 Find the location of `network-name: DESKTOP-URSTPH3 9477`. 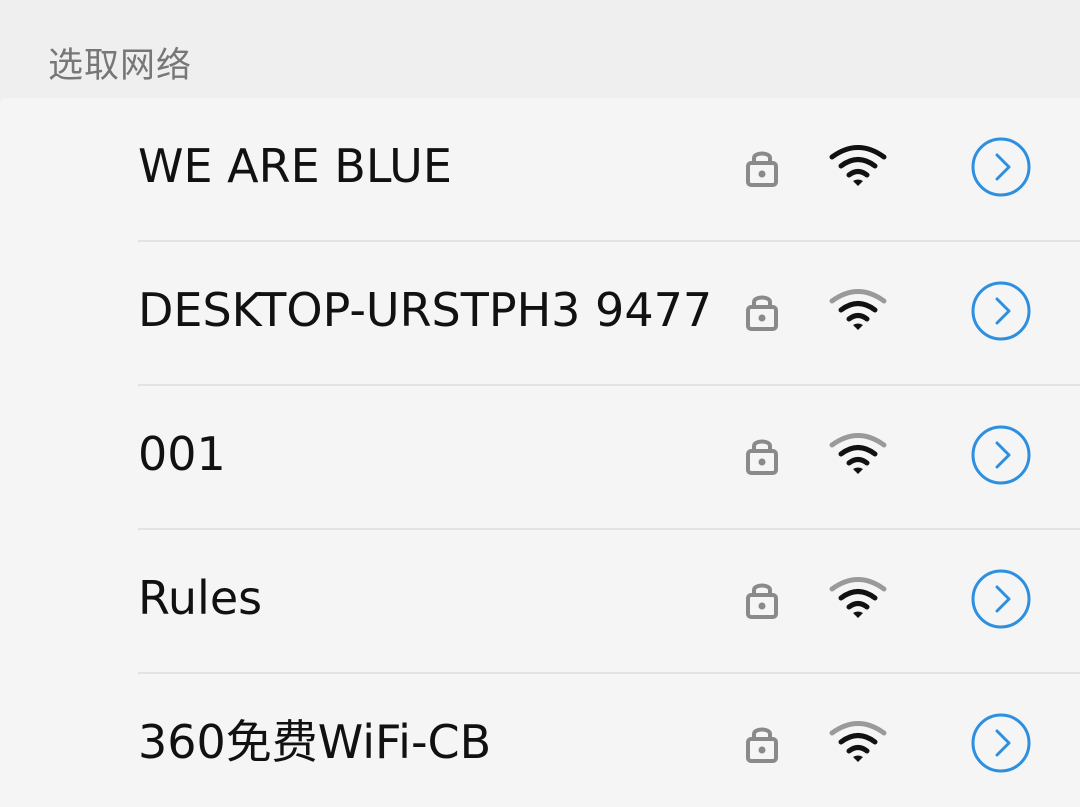

network-name: DESKTOP-URSTPH3 9477 is located at coordinates (425, 310).